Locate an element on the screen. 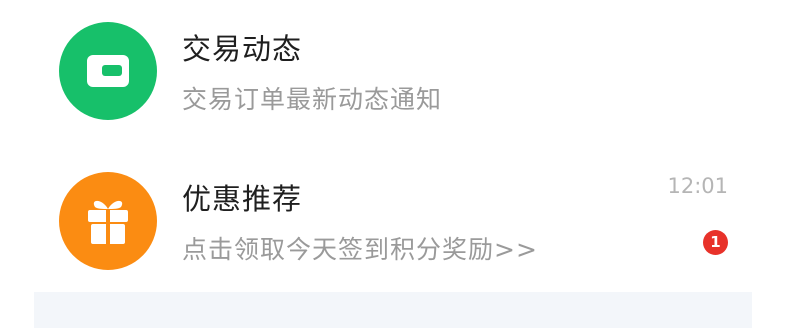 This screenshot has width=801, height=328. promo-avatar is located at coordinates (108, 221).